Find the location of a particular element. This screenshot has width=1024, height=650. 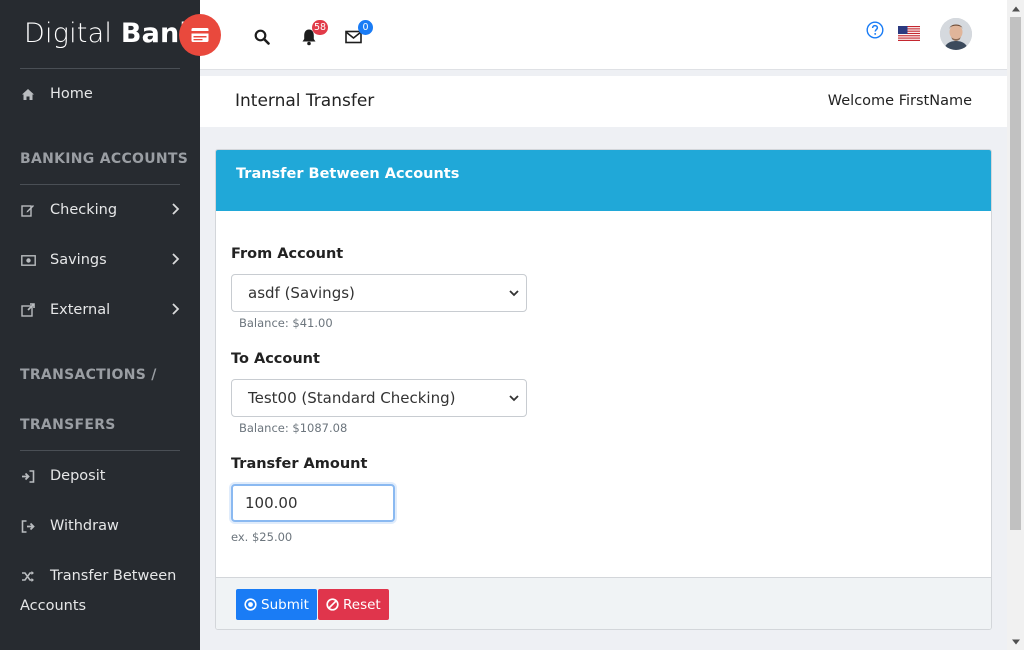

sidebar-item-transfer: Transfer Between Accounts is located at coordinates (105, 591).